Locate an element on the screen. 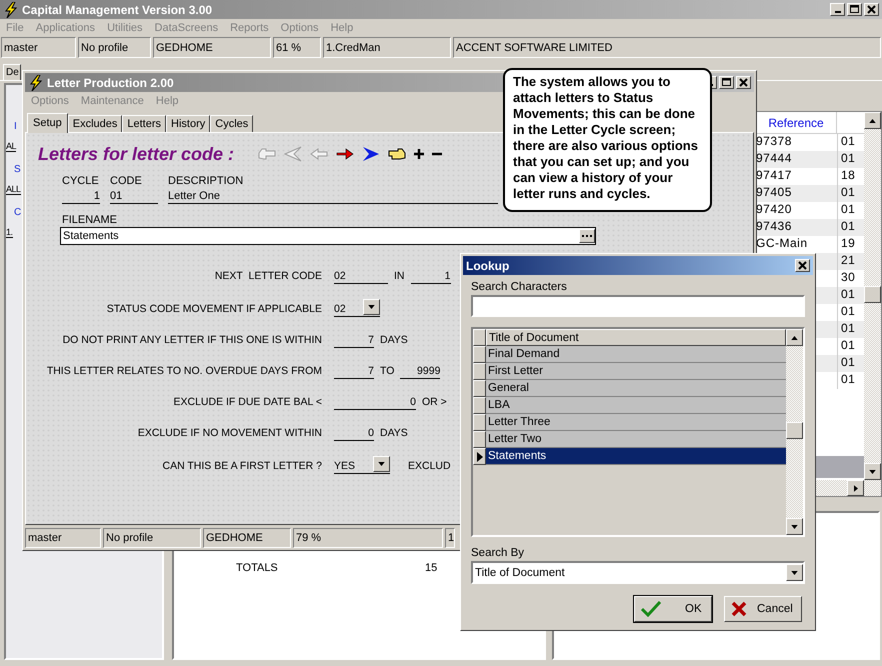  window-title: Letter Production 2.00 is located at coordinates (110, 83).